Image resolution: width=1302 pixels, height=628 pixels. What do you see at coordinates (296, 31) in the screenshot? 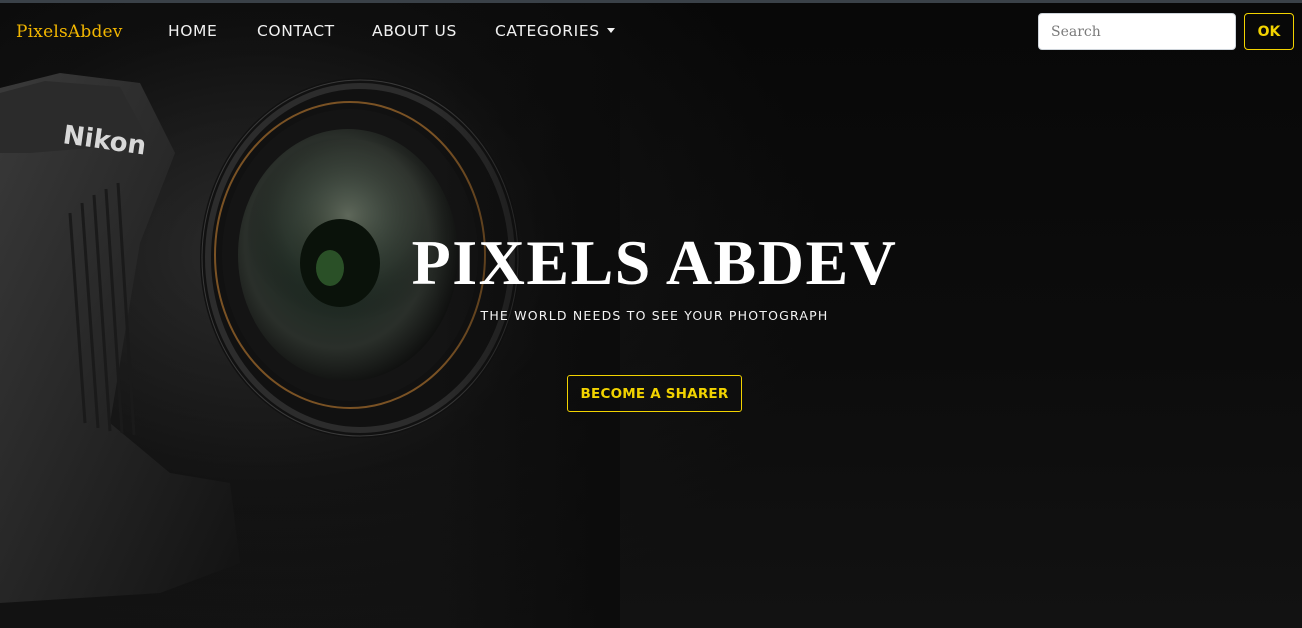
I see `nav-contact: CONTACT` at bounding box center [296, 31].